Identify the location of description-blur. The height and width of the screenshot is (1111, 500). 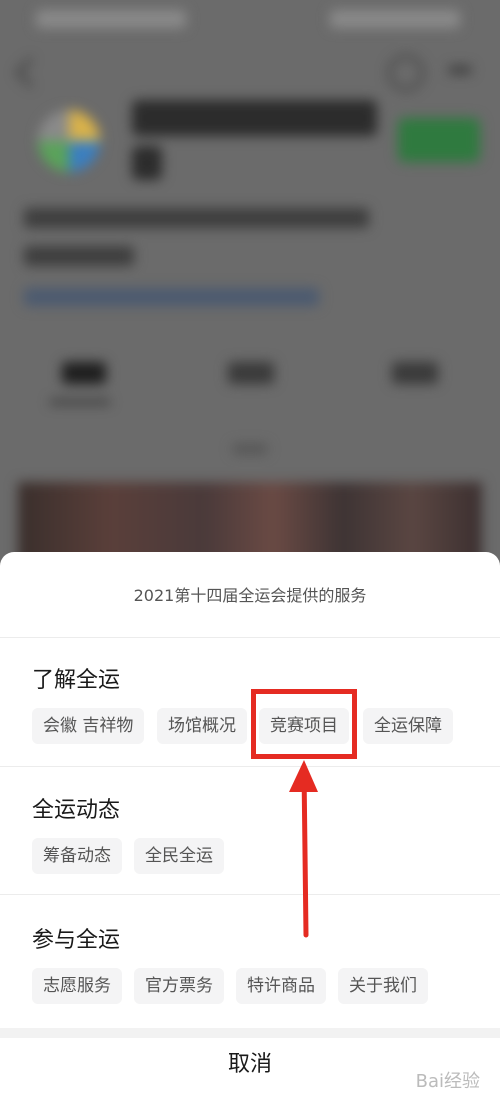
(196, 218).